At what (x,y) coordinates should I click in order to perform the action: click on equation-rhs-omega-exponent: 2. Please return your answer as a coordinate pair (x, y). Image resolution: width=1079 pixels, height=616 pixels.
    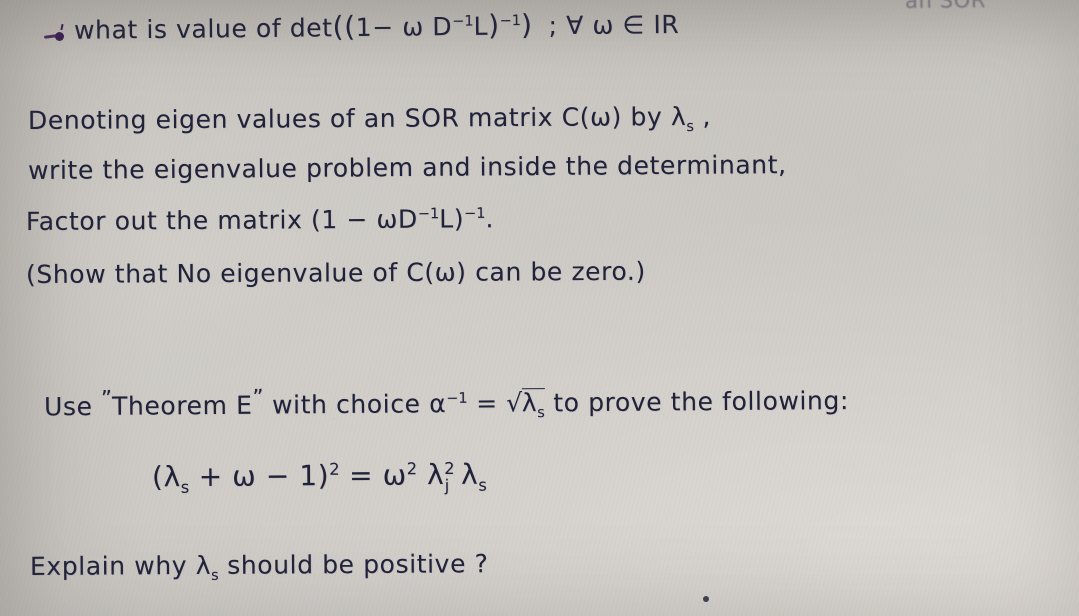
    Looking at the image, I should click on (412, 469).